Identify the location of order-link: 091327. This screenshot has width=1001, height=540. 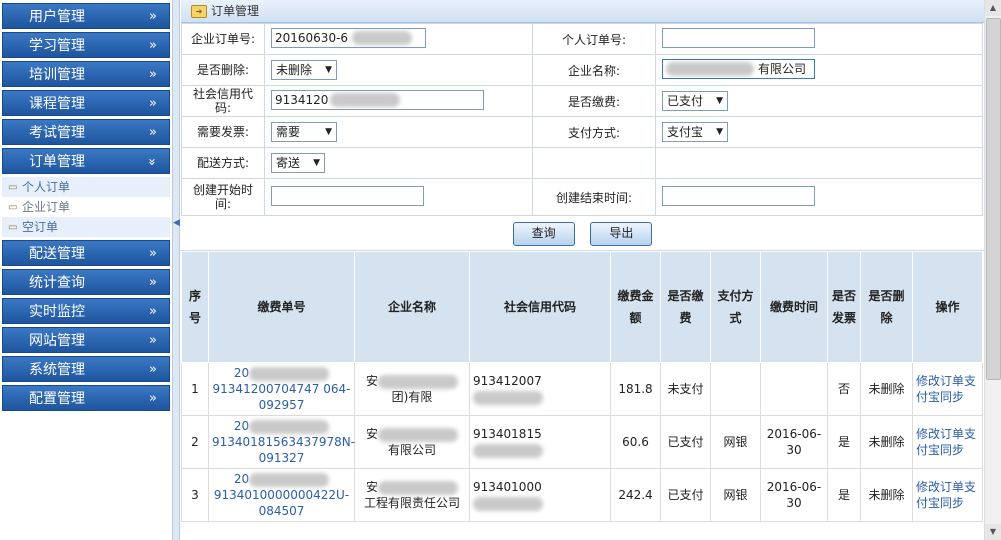
(282, 458).